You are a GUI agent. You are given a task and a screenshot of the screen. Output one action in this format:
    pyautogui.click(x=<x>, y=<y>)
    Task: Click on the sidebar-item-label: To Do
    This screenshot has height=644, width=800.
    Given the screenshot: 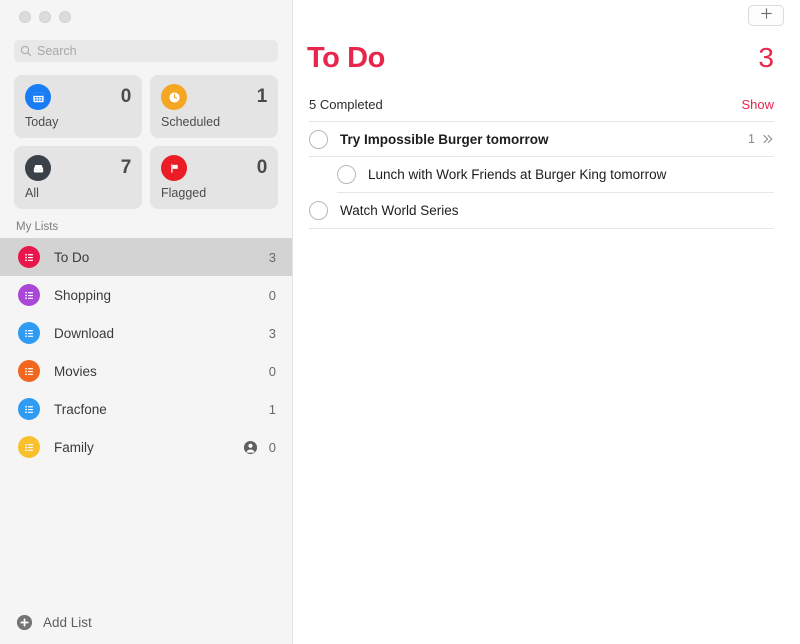 What is the action you would take?
    pyautogui.click(x=72, y=257)
    